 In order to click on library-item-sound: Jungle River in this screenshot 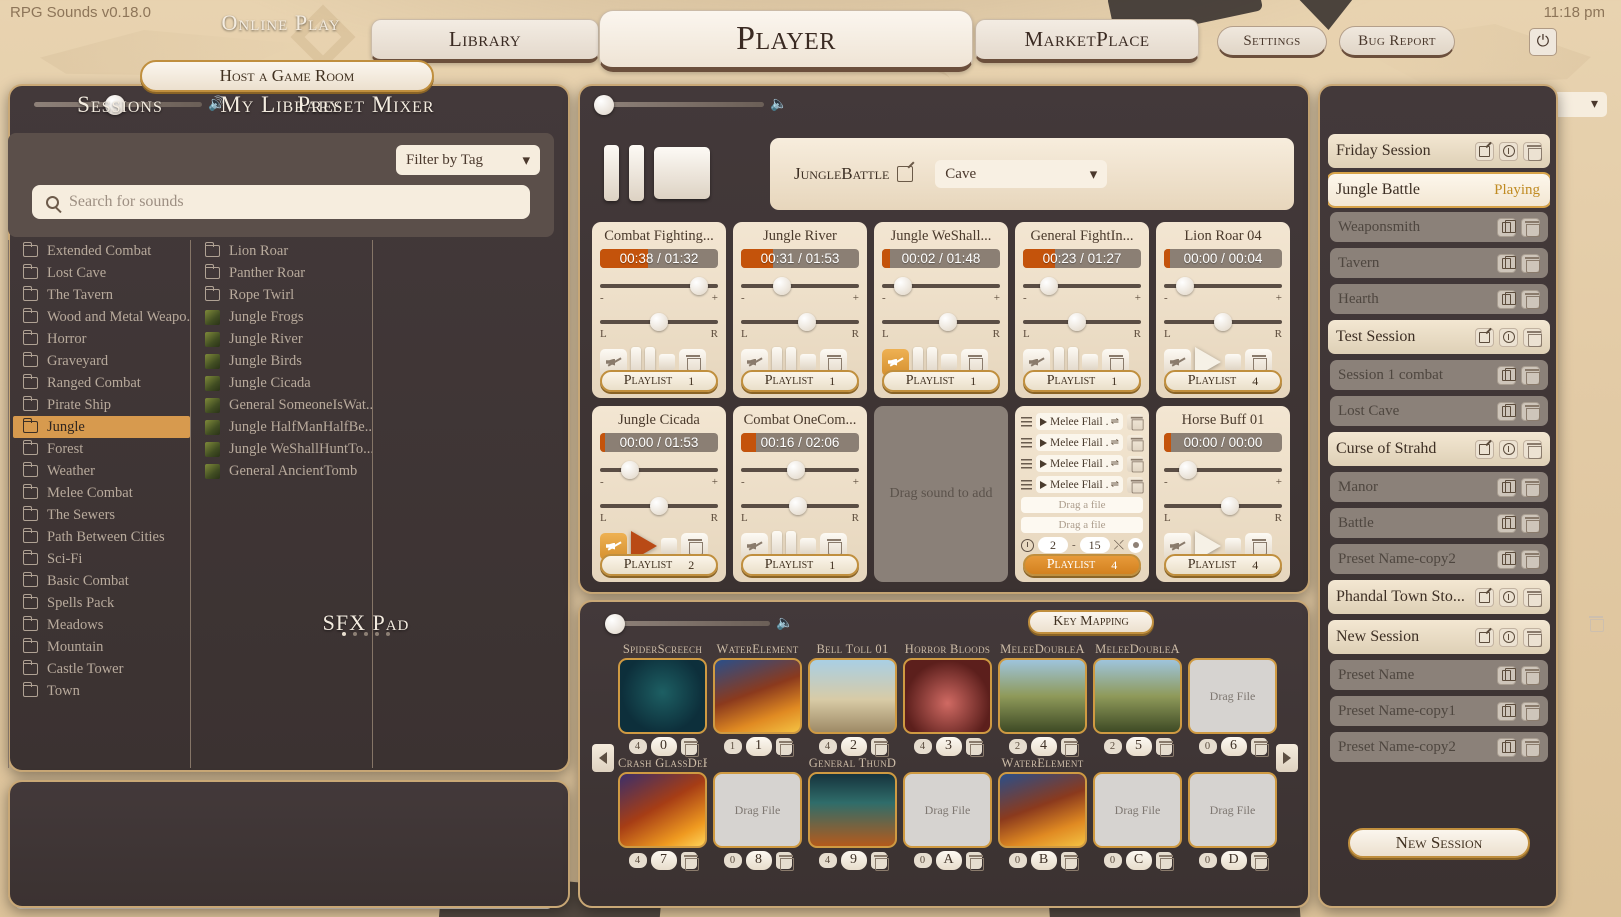, I will do `click(283, 339)`.